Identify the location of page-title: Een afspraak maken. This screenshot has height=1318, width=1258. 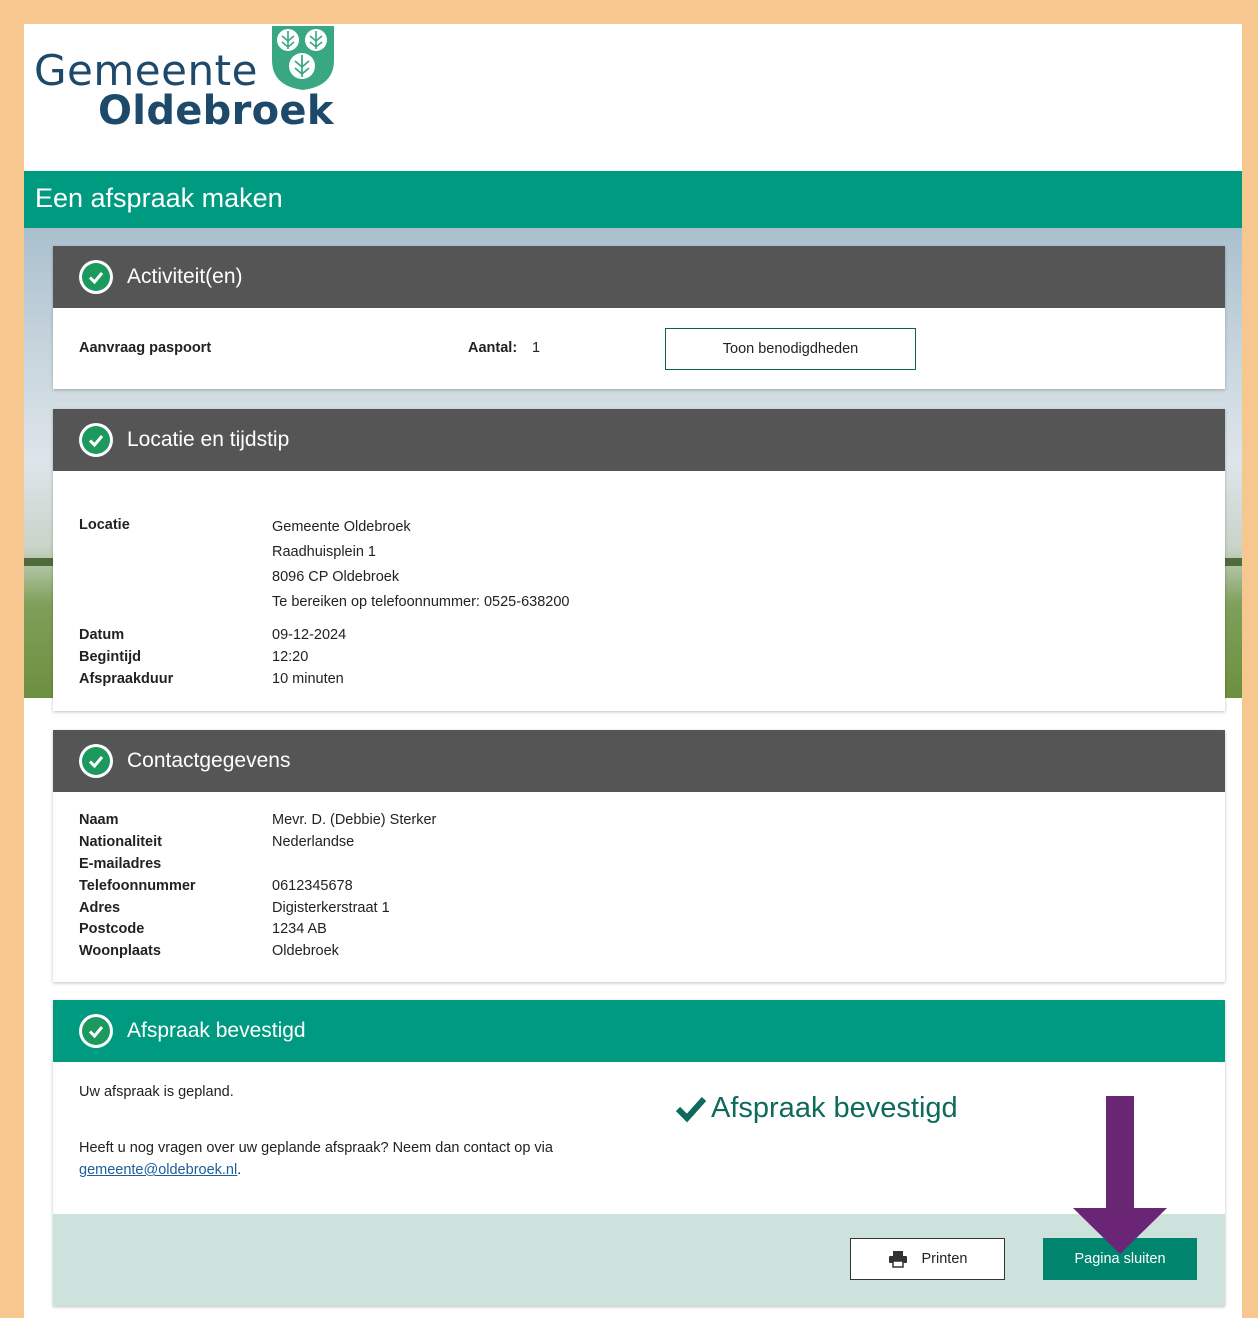
(633, 199).